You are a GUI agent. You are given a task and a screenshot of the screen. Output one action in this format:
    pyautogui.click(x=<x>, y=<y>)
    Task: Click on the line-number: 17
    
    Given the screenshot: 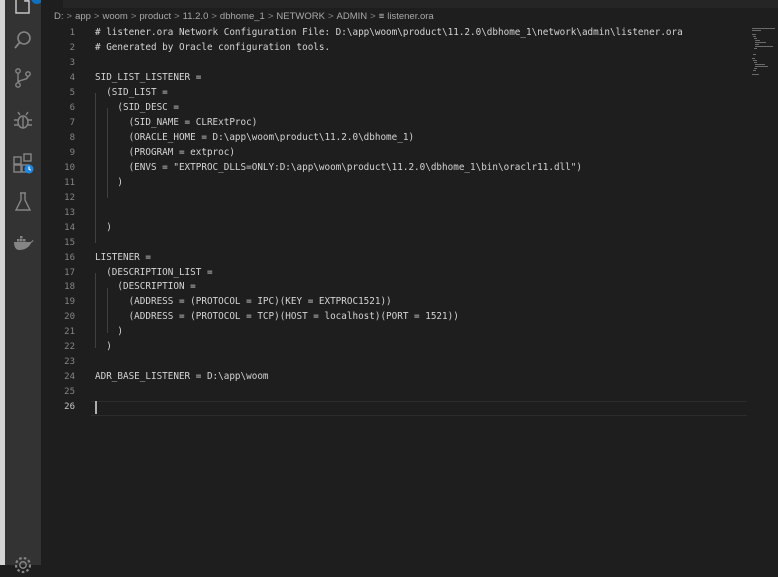 What is the action you would take?
    pyautogui.click(x=69, y=272)
    